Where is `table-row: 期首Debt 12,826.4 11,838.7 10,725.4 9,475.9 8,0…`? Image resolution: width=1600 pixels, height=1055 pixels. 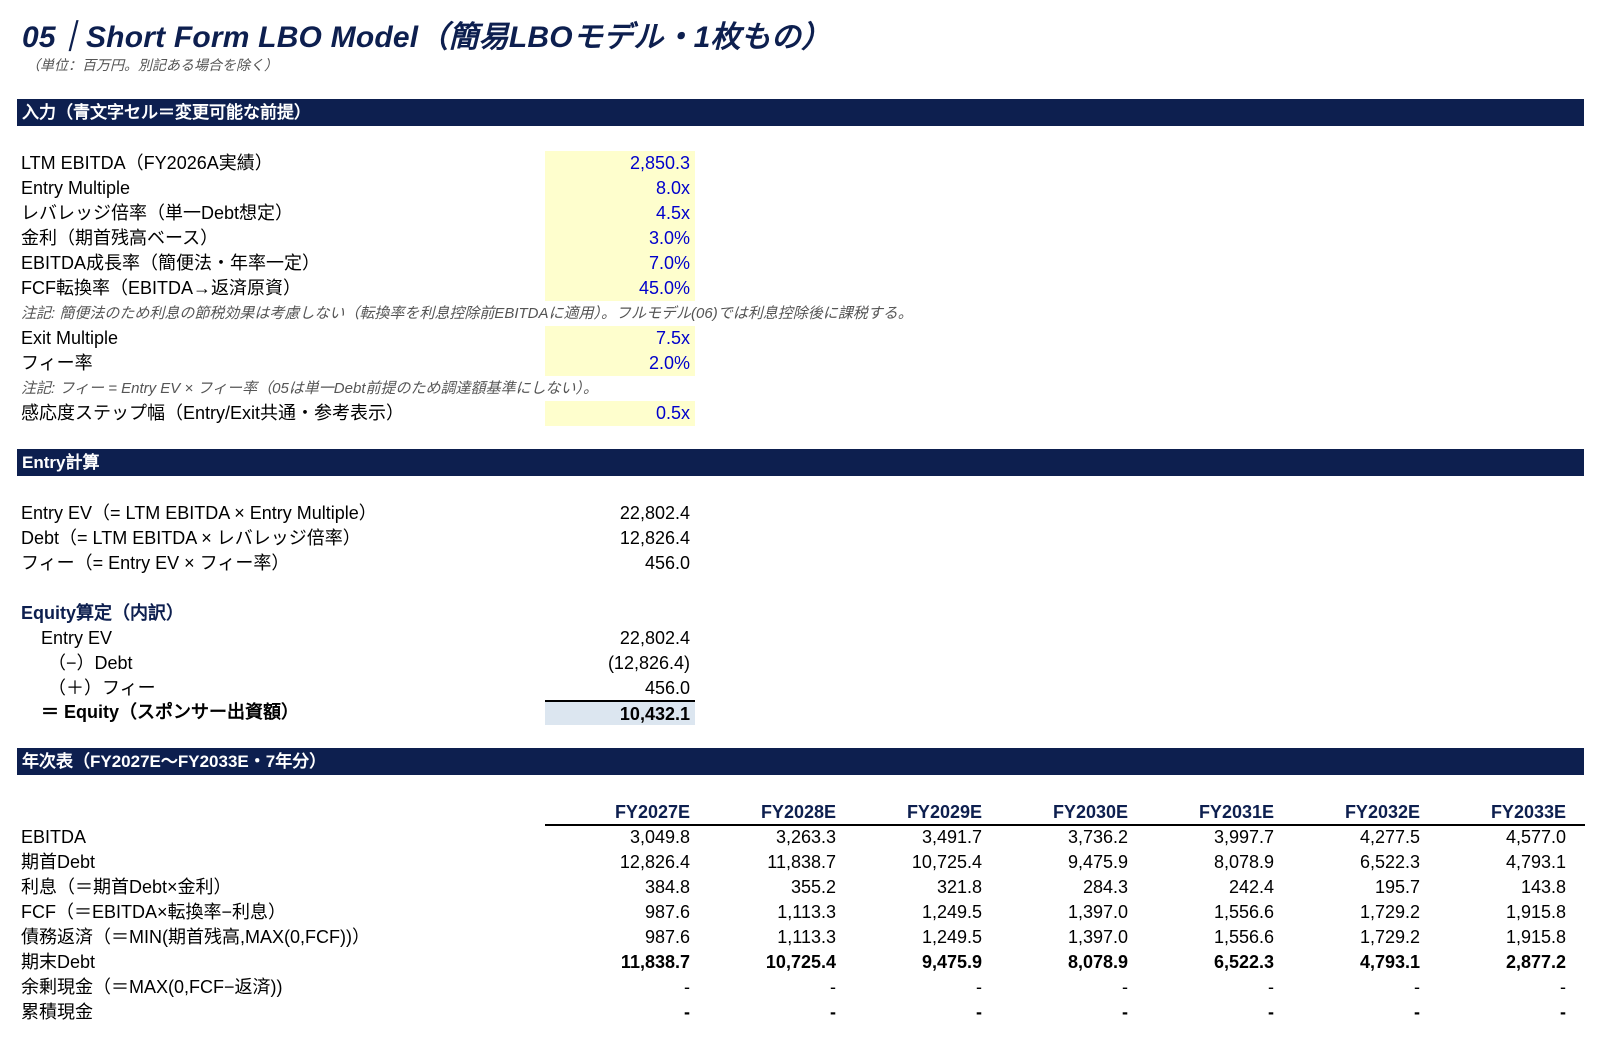
table-row: 期首Debt 12,826.4 11,838.7 10,725.4 9,475.9 8,0… is located at coordinates (800, 862).